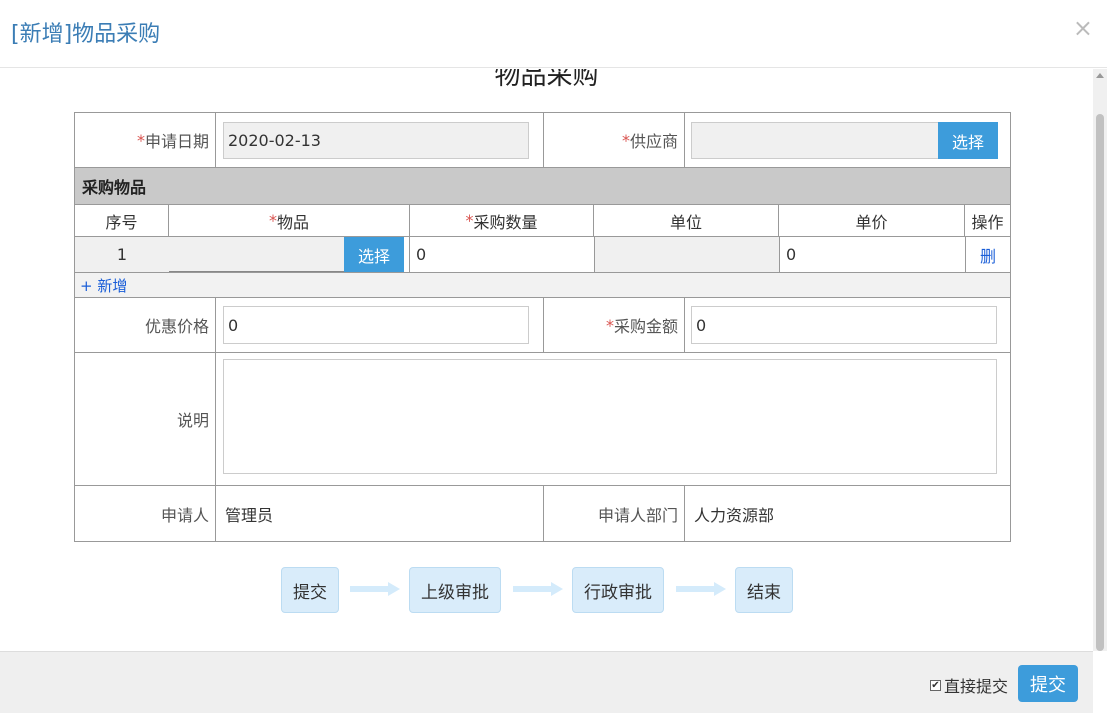  I want to click on delete-row-link: 删, so click(987, 254).